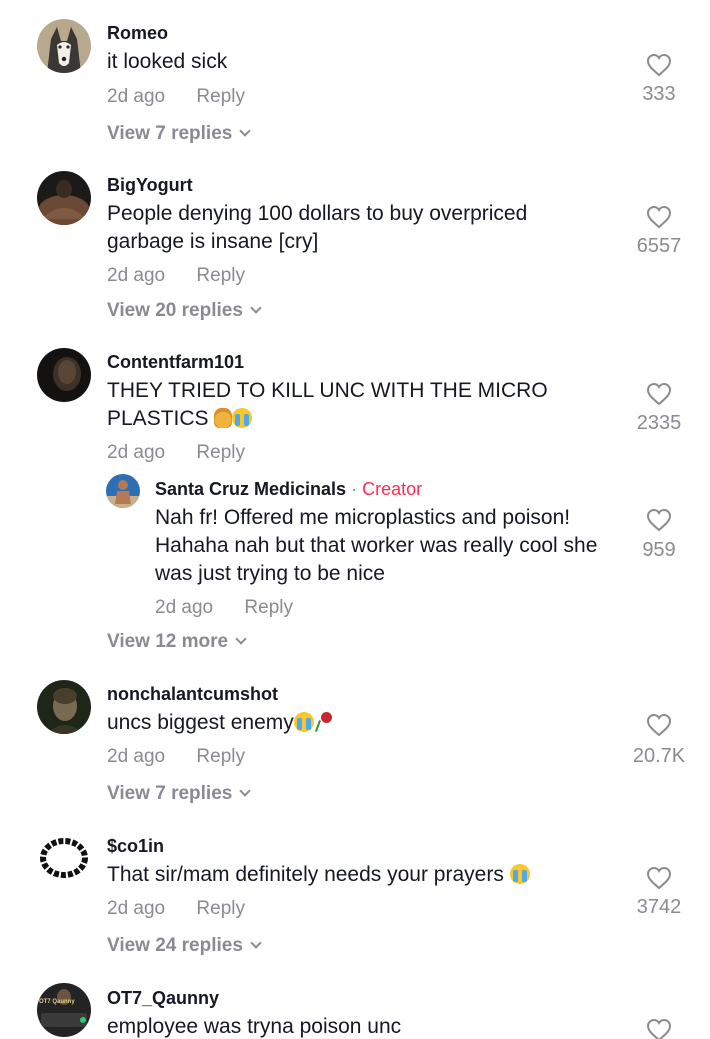 This screenshot has height=1039, width=710. What do you see at coordinates (659, 550) in the screenshot?
I see `like-count: 959` at bounding box center [659, 550].